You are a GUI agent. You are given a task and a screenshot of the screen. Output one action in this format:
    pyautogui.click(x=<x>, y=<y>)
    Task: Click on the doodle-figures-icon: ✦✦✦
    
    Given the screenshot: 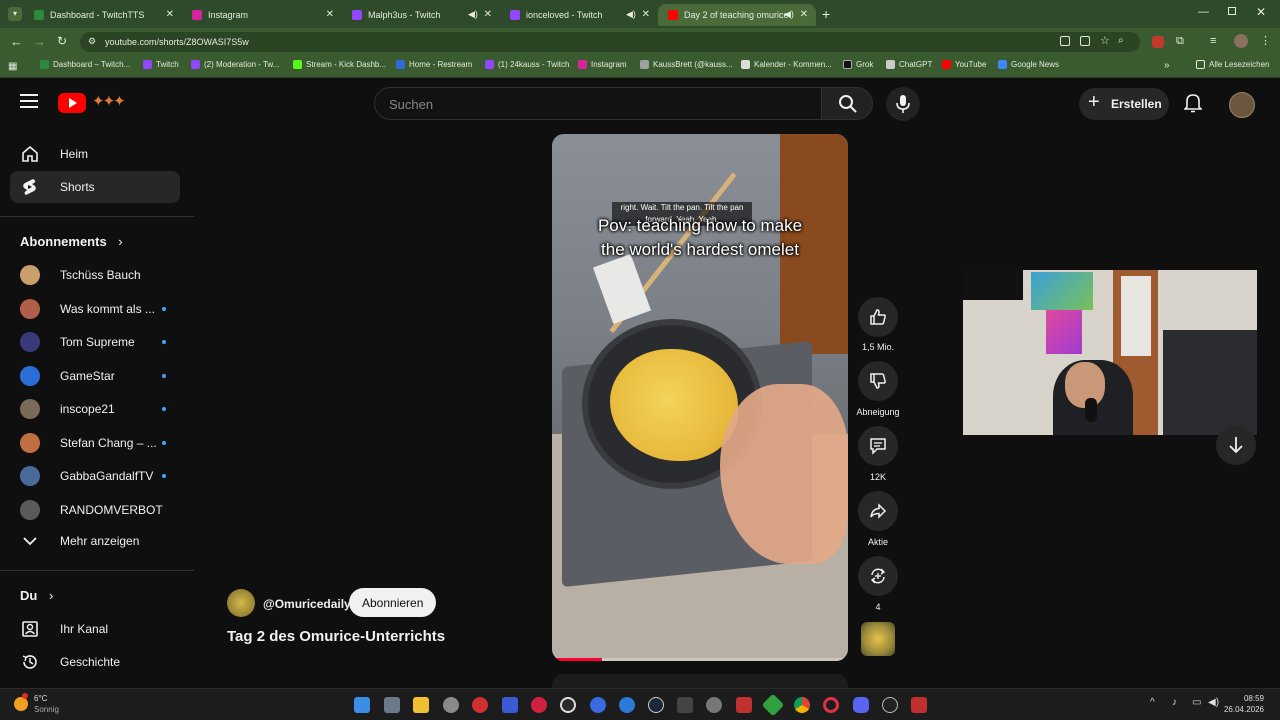 What is the action you would take?
    pyautogui.click(x=109, y=101)
    